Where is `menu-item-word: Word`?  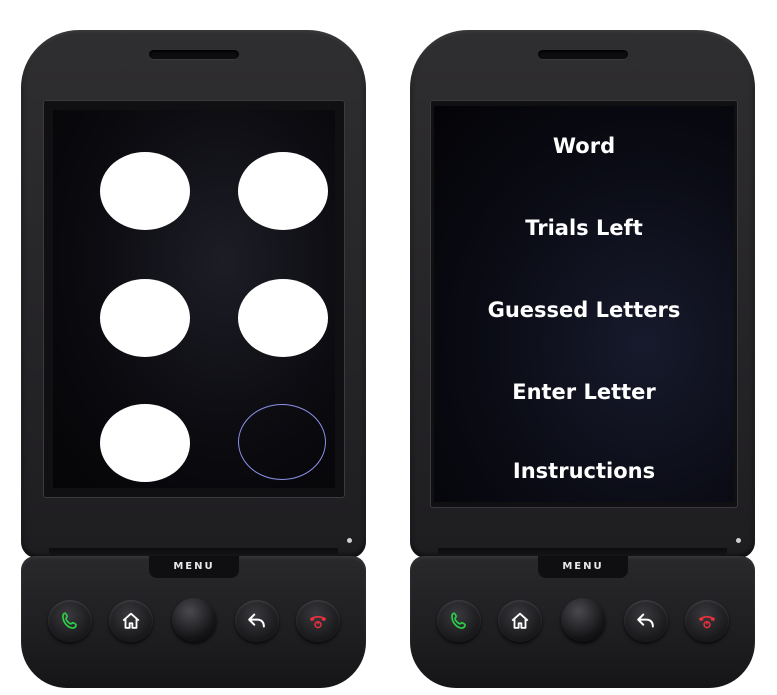
menu-item-word: Word is located at coordinates (584, 146).